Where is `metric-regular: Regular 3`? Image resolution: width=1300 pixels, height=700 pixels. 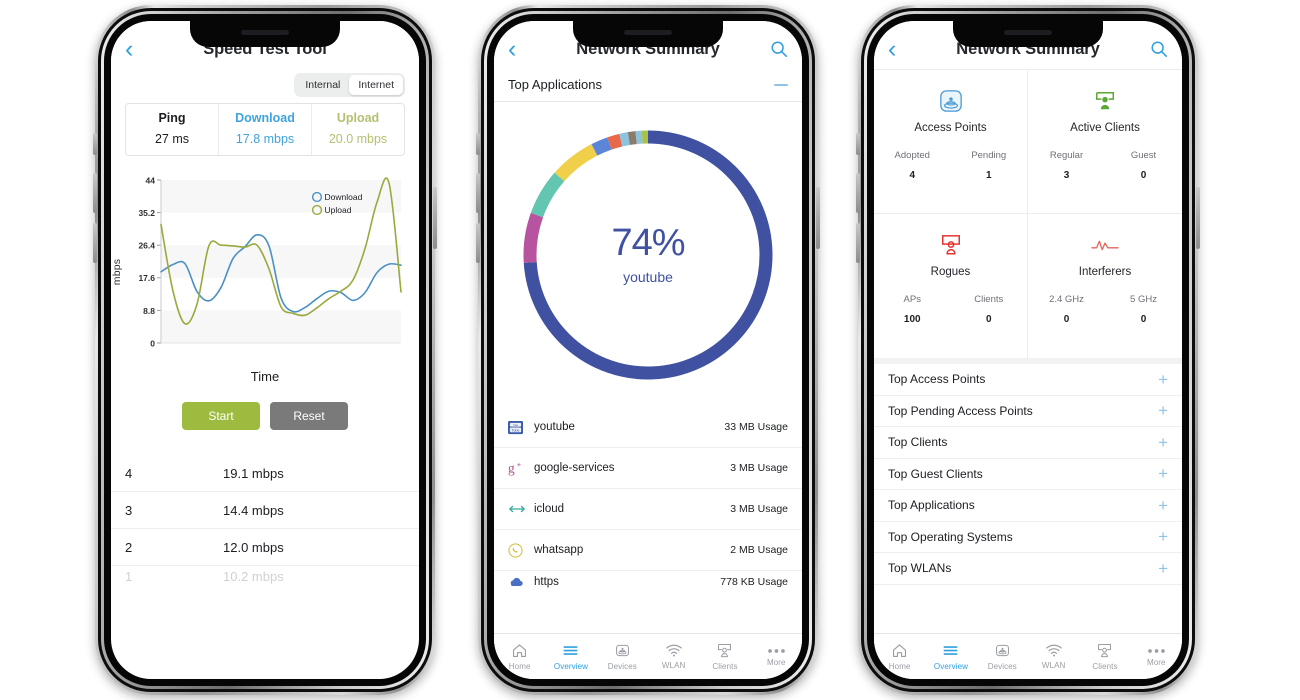 metric-regular: Regular 3 is located at coordinates (1066, 165).